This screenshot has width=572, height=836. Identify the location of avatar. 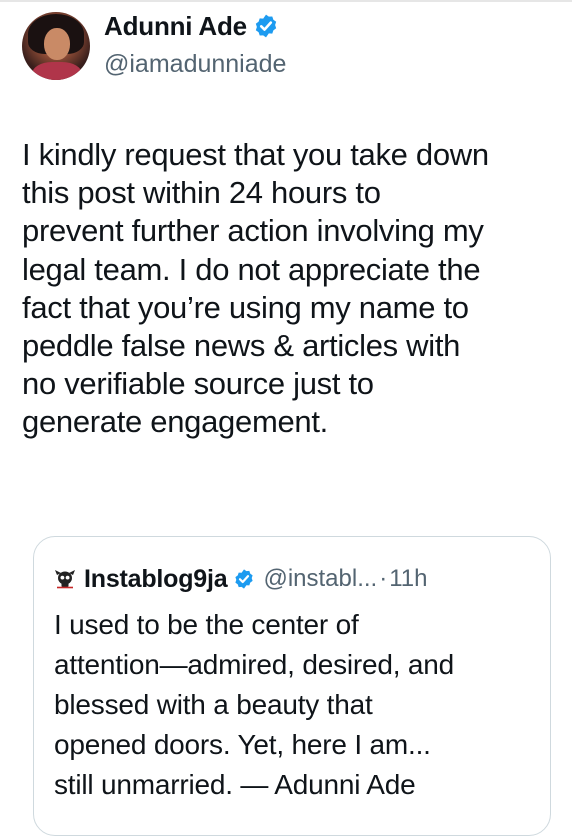
(56, 46).